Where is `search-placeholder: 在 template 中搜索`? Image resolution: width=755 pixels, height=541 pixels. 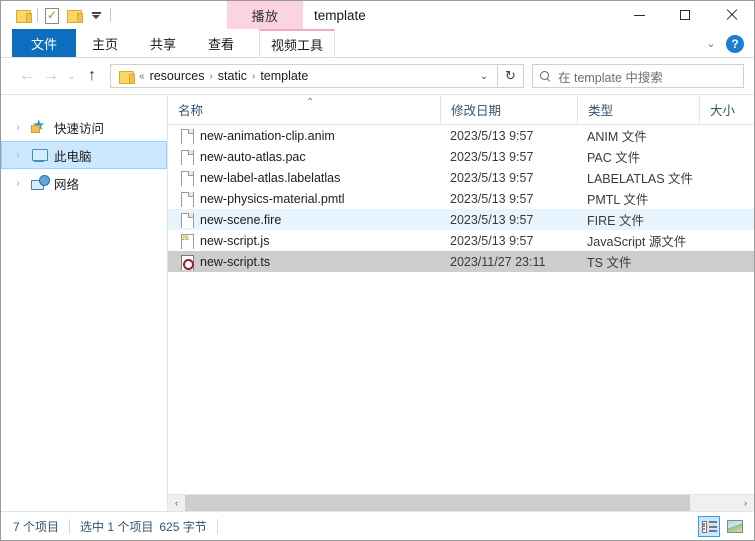 search-placeholder: 在 template 中搜索 is located at coordinates (610, 77).